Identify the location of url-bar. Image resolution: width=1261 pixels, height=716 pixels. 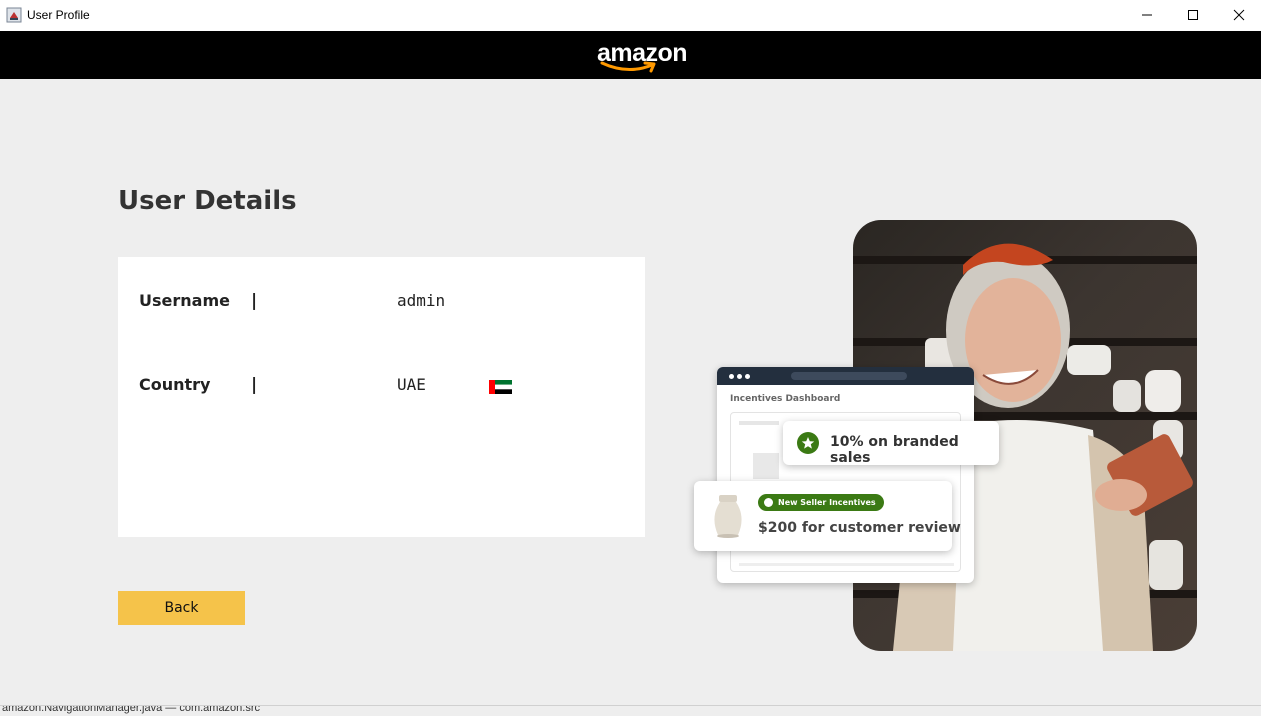
(849, 376).